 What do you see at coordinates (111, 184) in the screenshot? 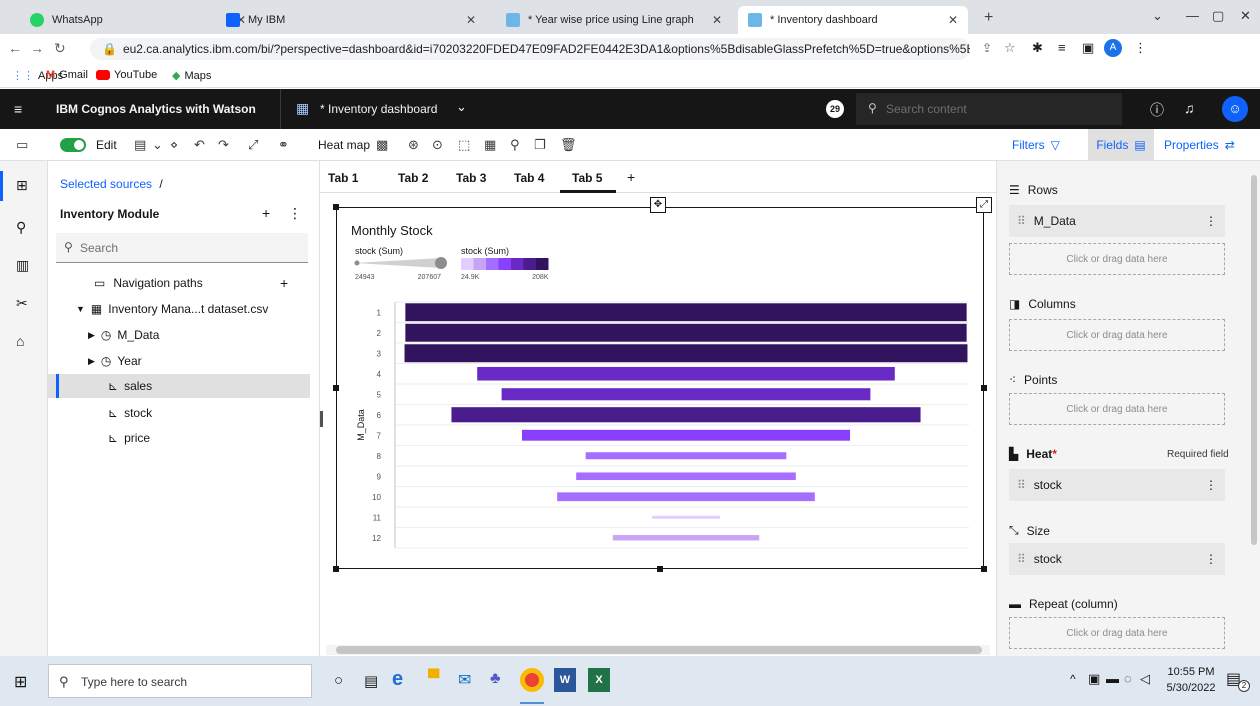
I see `breadcrumb: Selected sources /` at bounding box center [111, 184].